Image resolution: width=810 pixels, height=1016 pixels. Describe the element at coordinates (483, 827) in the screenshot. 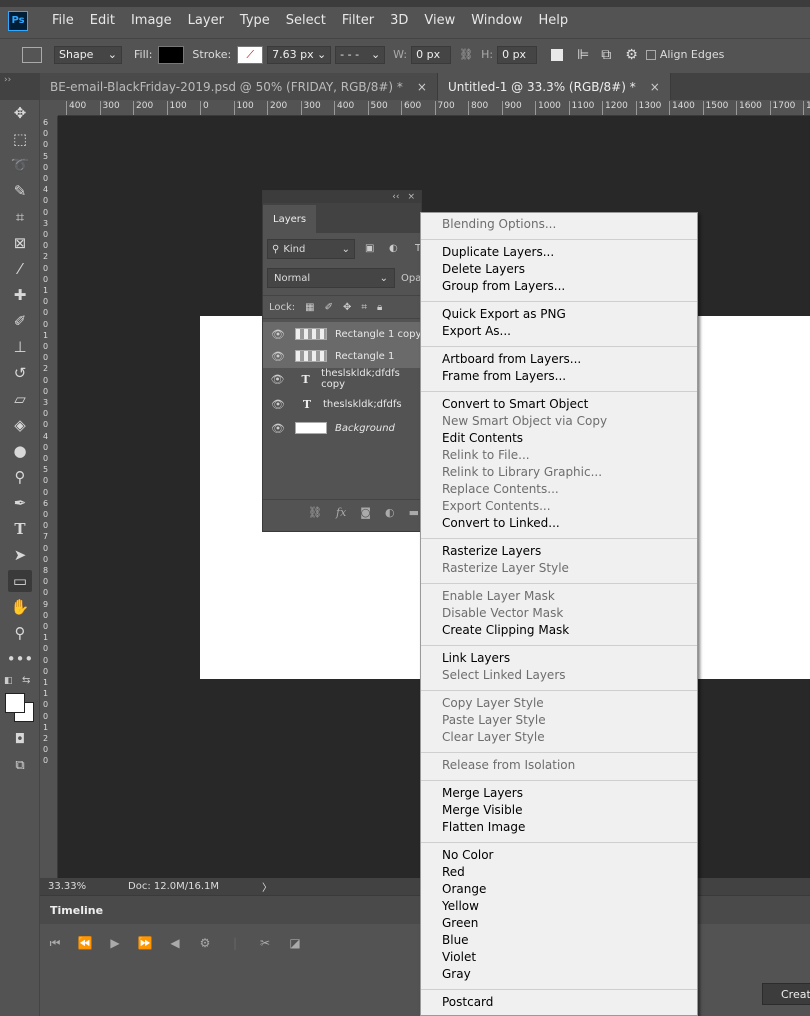

I see `menu-item-flatten-image: Flatten Image` at that location.